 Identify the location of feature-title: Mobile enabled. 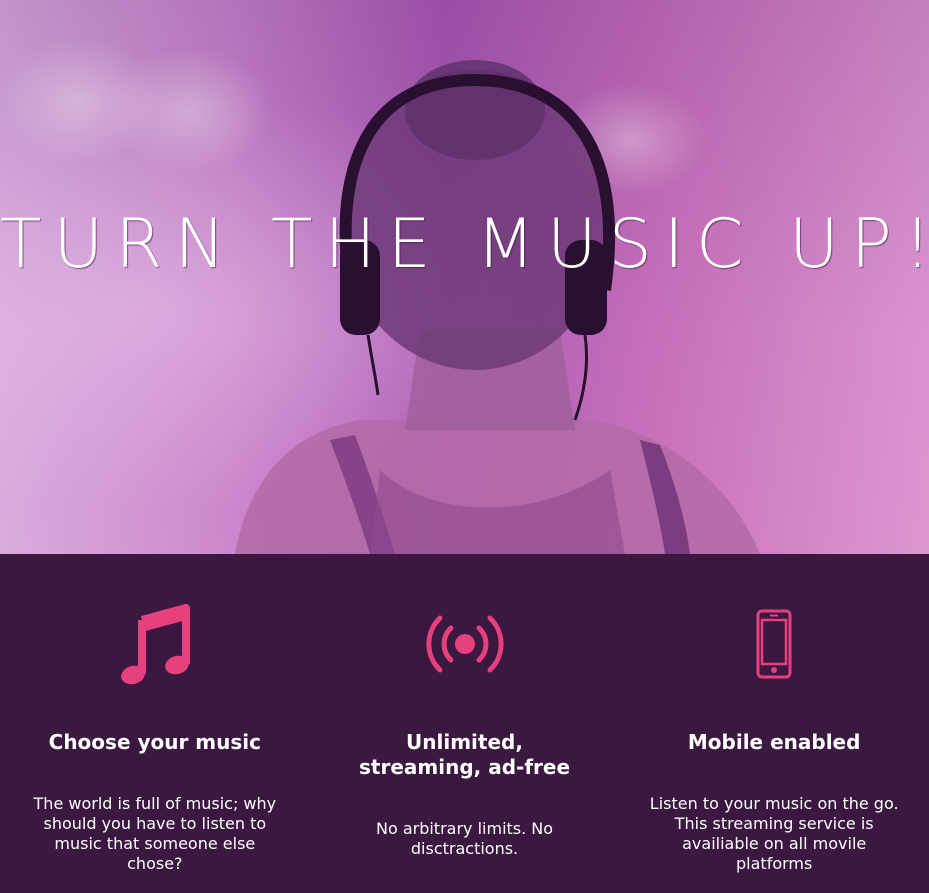
(774, 742).